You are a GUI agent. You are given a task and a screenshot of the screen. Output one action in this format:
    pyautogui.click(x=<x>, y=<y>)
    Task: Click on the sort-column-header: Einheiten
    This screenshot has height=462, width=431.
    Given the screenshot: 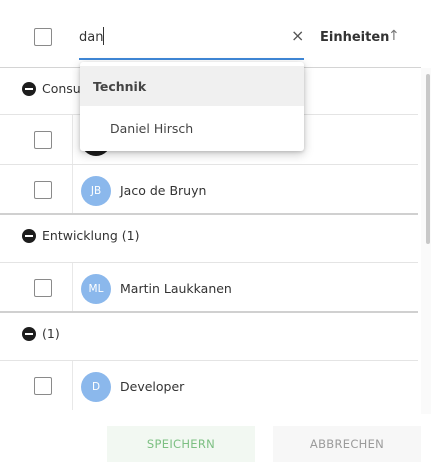 What is the action you would take?
    pyautogui.click(x=354, y=37)
    